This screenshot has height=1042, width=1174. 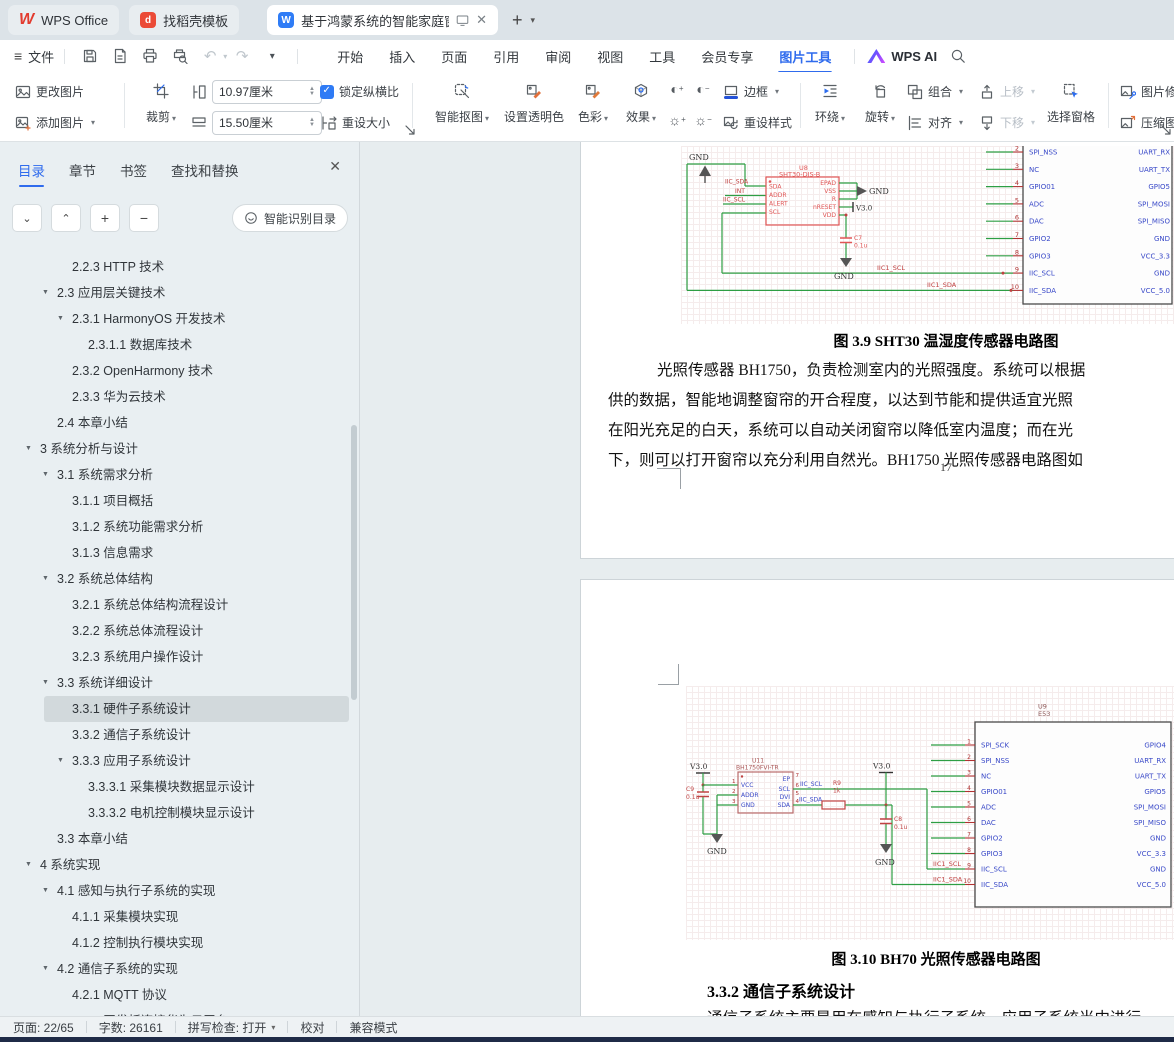 What do you see at coordinates (267, 91) in the screenshot?
I see `height-field: 10.97厘米 ▲ ▼` at bounding box center [267, 91].